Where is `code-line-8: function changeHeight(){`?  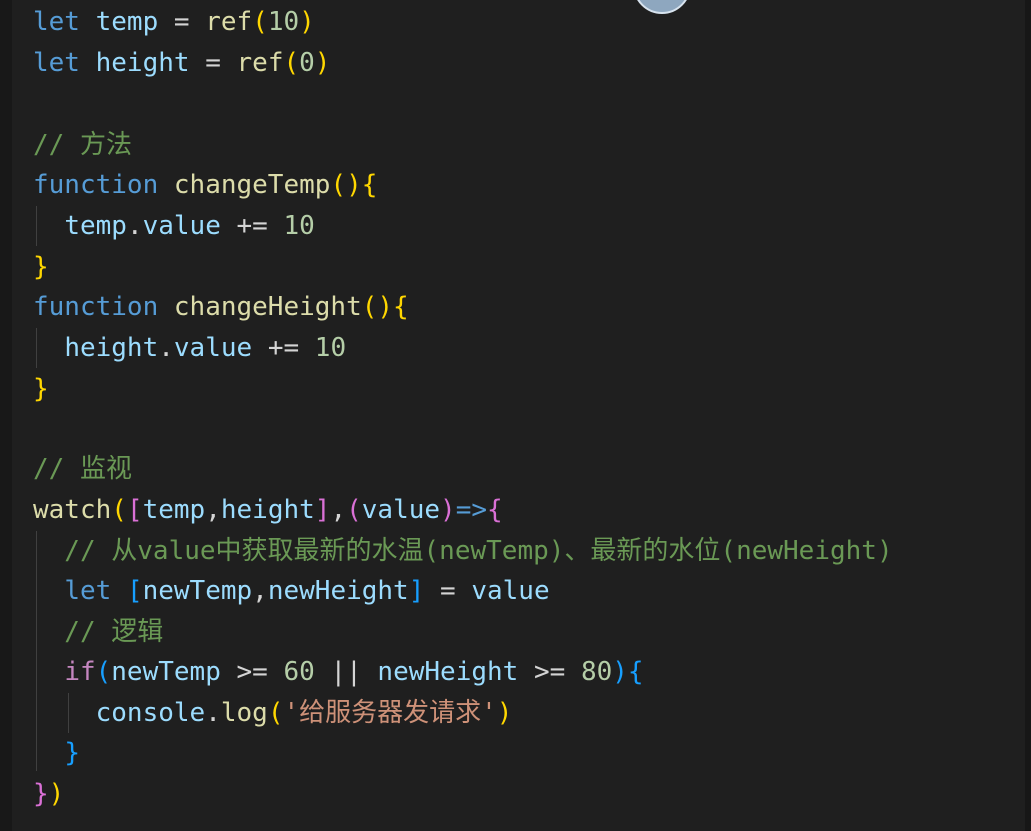 code-line-8: function changeHeight(){ is located at coordinates (221, 307).